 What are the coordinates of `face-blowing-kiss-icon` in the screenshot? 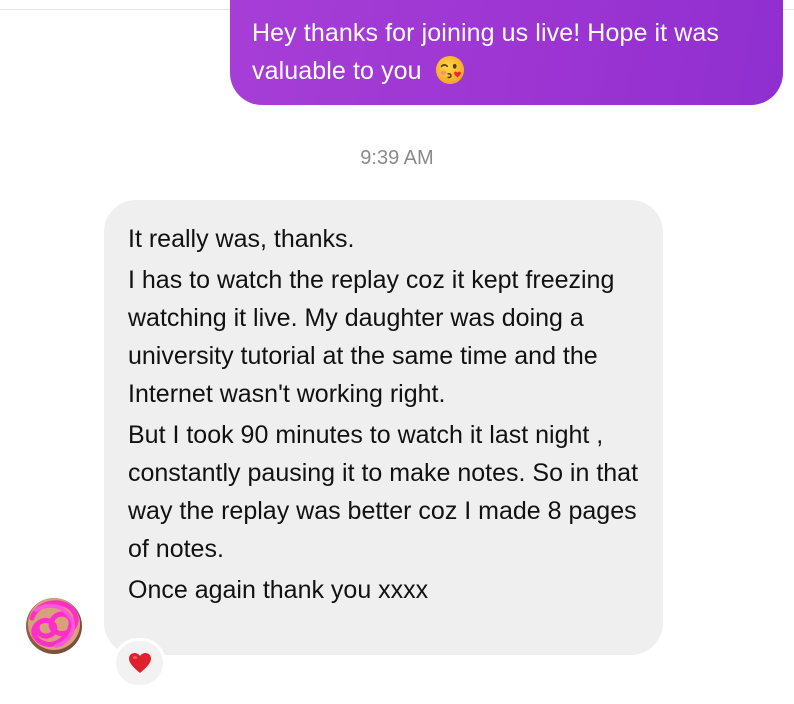 It's located at (449, 70).